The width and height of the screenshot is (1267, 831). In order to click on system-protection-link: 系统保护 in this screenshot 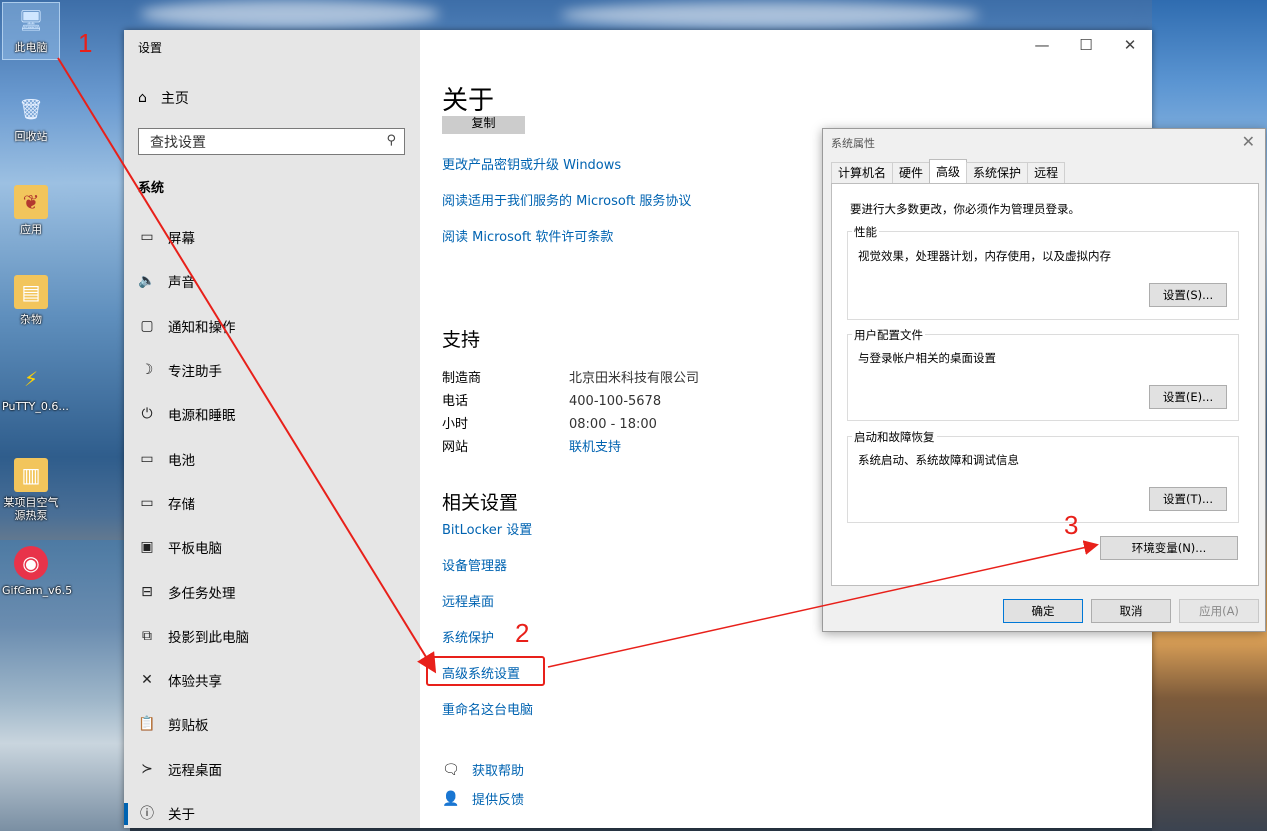, I will do `click(468, 636)`.